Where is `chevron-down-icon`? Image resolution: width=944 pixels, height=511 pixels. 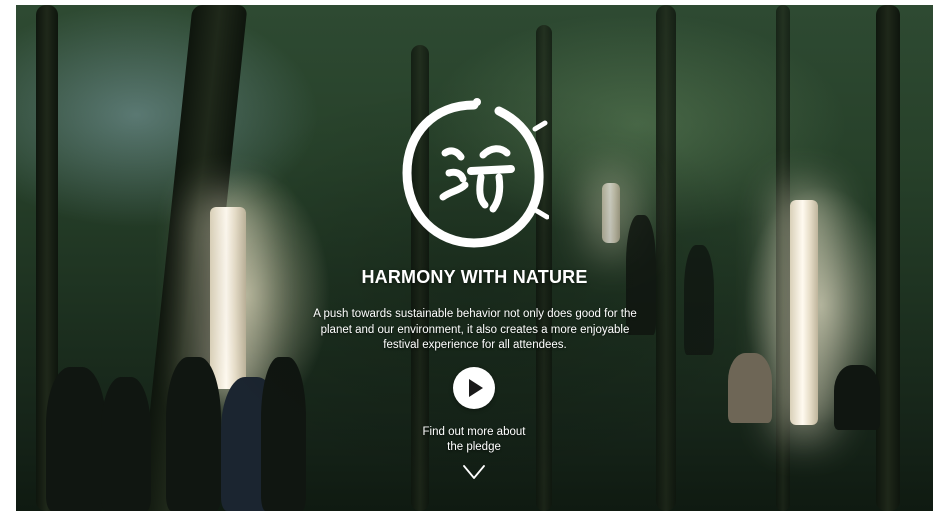
chevron-down-icon is located at coordinates (474, 472).